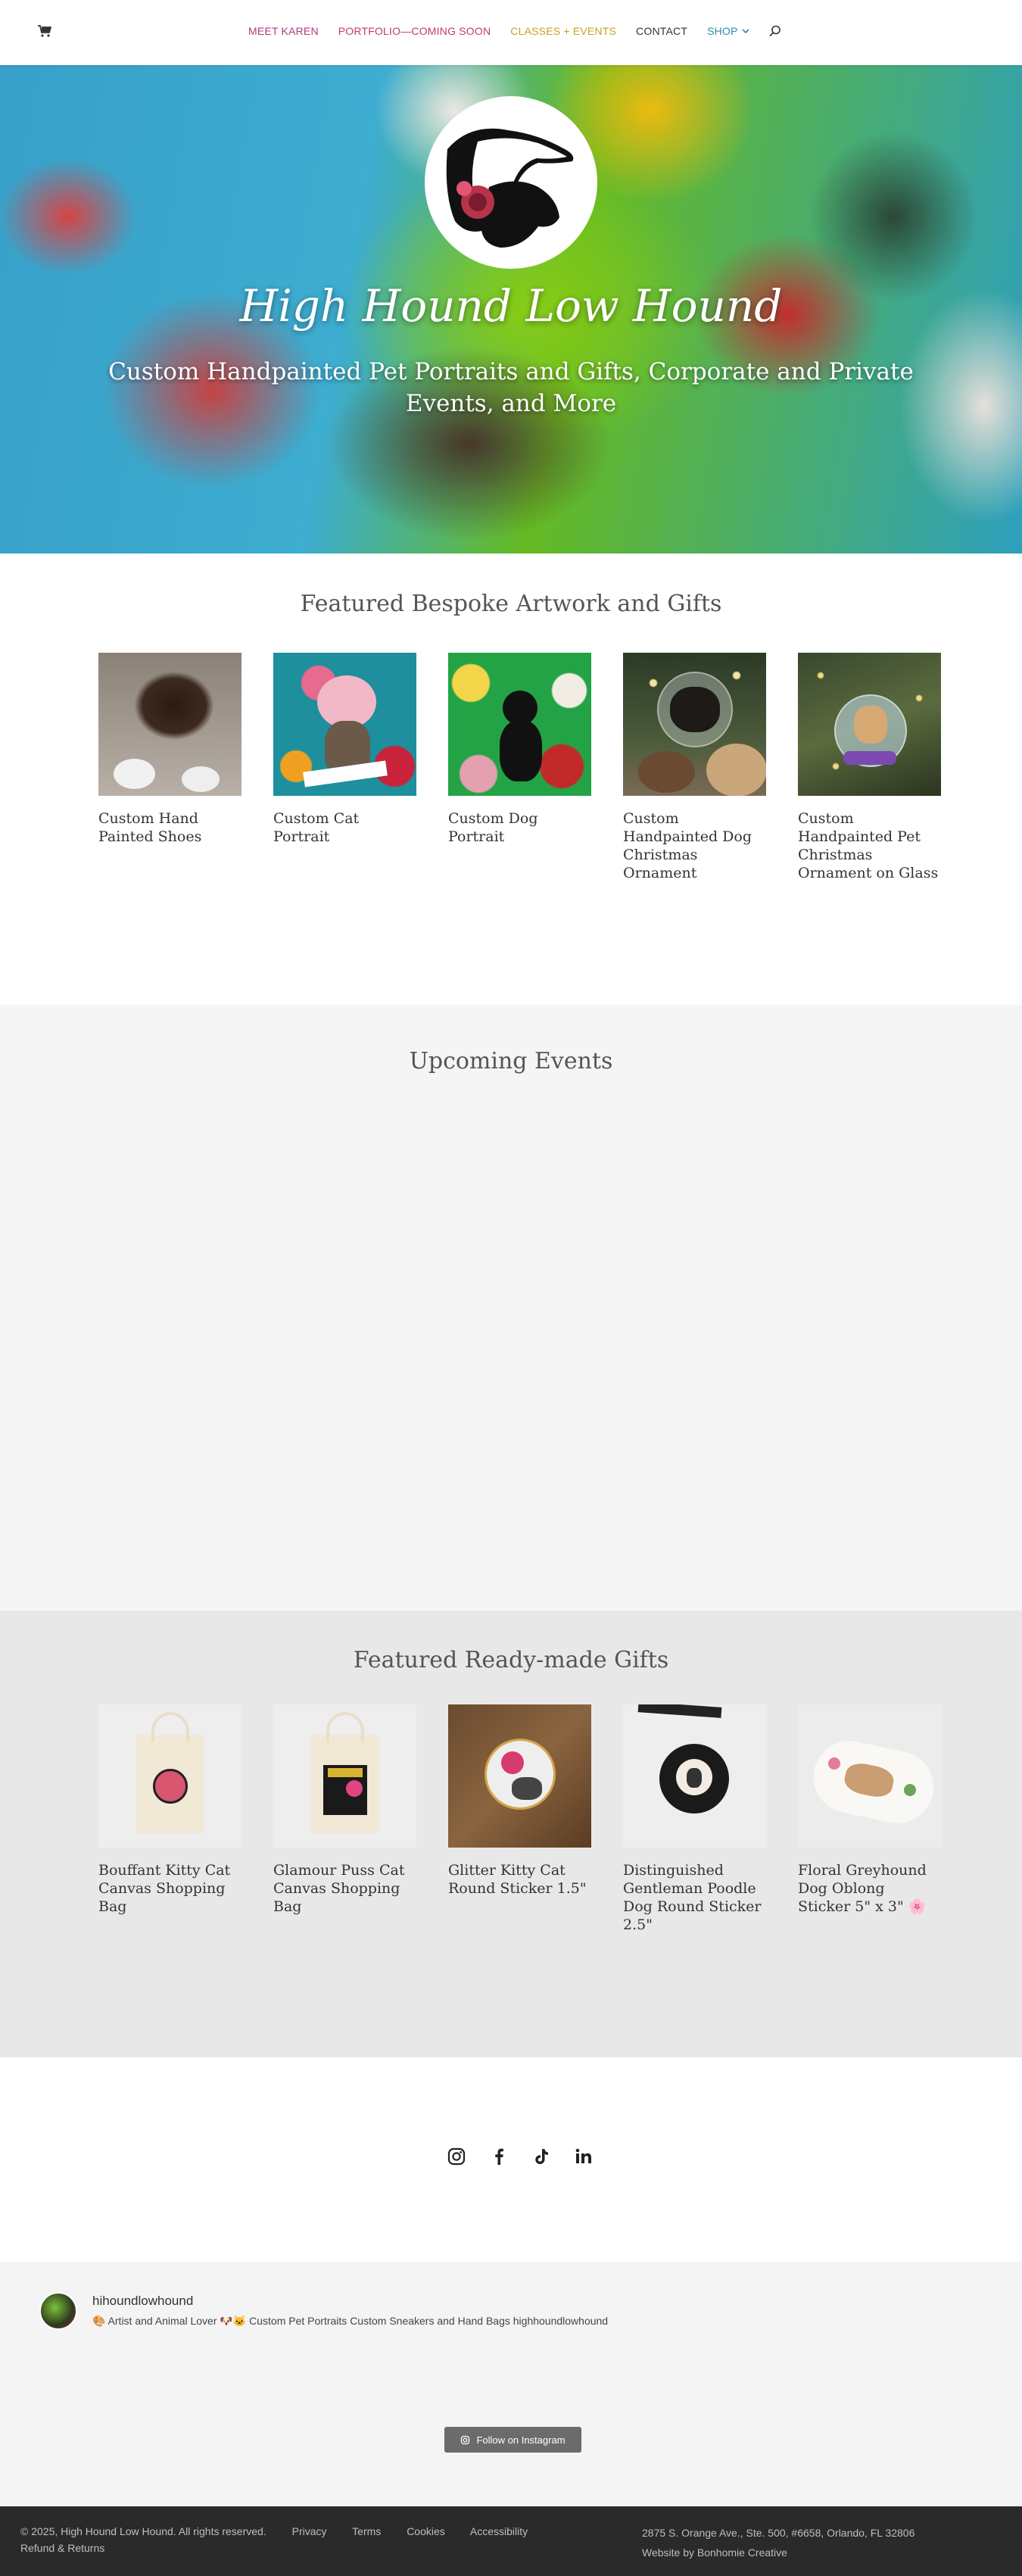 The height and width of the screenshot is (2576, 1022). Describe the element at coordinates (344, 827) in the screenshot. I see `product-title: Custom Cat Portrait` at that location.